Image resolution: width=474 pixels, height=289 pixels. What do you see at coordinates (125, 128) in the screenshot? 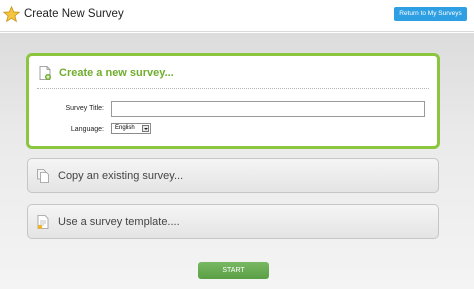
I see `language-selected-value: English` at bounding box center [125, 128].